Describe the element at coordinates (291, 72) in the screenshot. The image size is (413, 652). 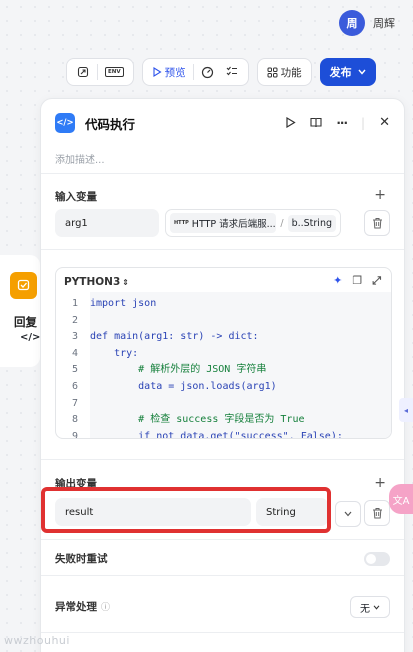
I see `feature-label: 功能` at that location.